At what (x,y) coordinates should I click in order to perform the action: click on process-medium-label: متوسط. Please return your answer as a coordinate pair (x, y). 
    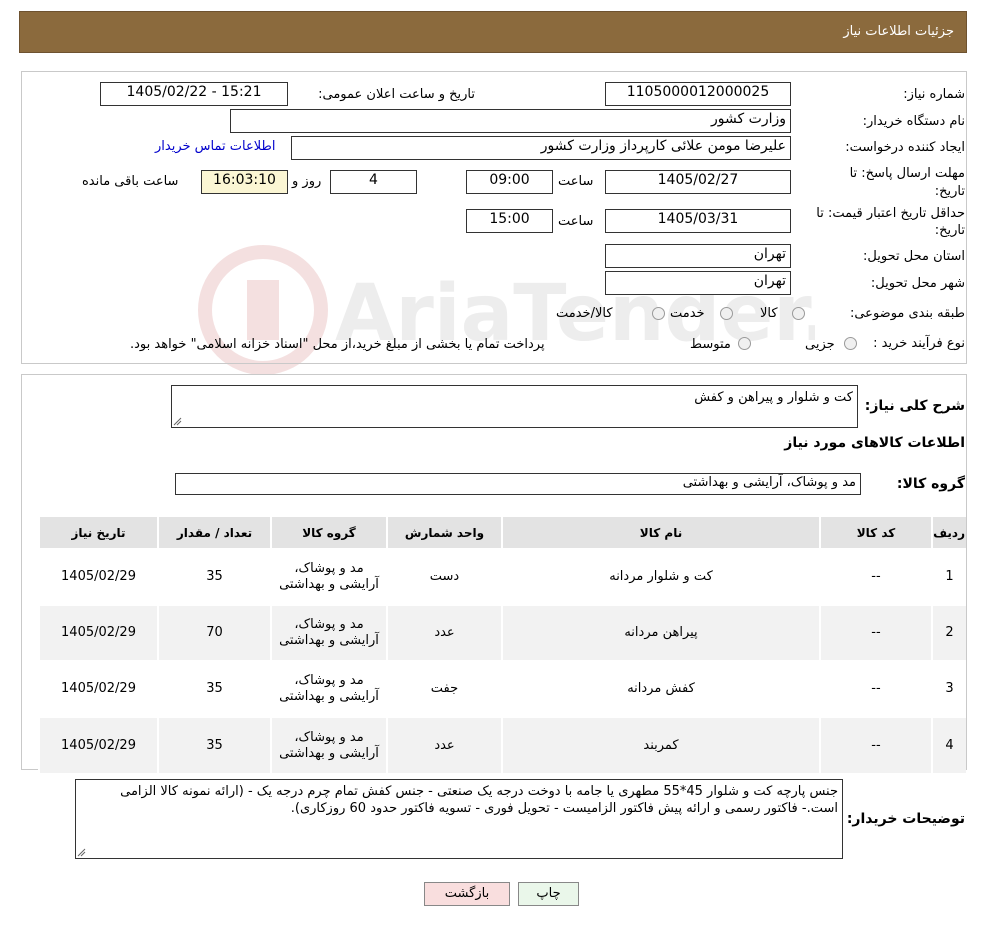
    Looking at the image, I should click on (710, 344).